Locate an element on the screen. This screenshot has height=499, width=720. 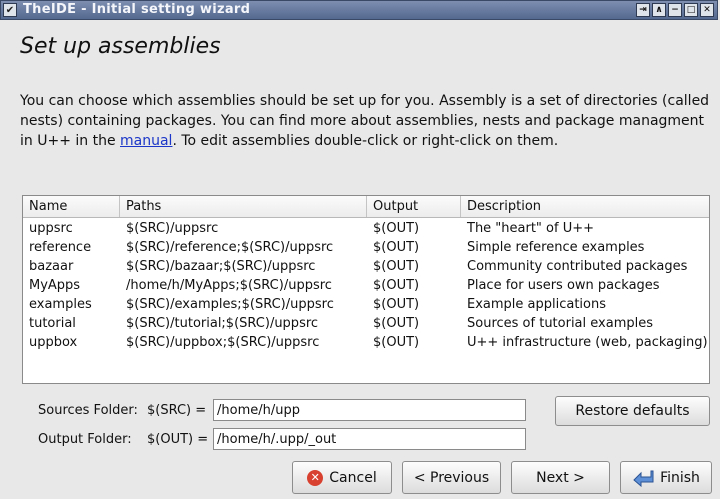
next-label: Next > is located at coordinates (560, 477).